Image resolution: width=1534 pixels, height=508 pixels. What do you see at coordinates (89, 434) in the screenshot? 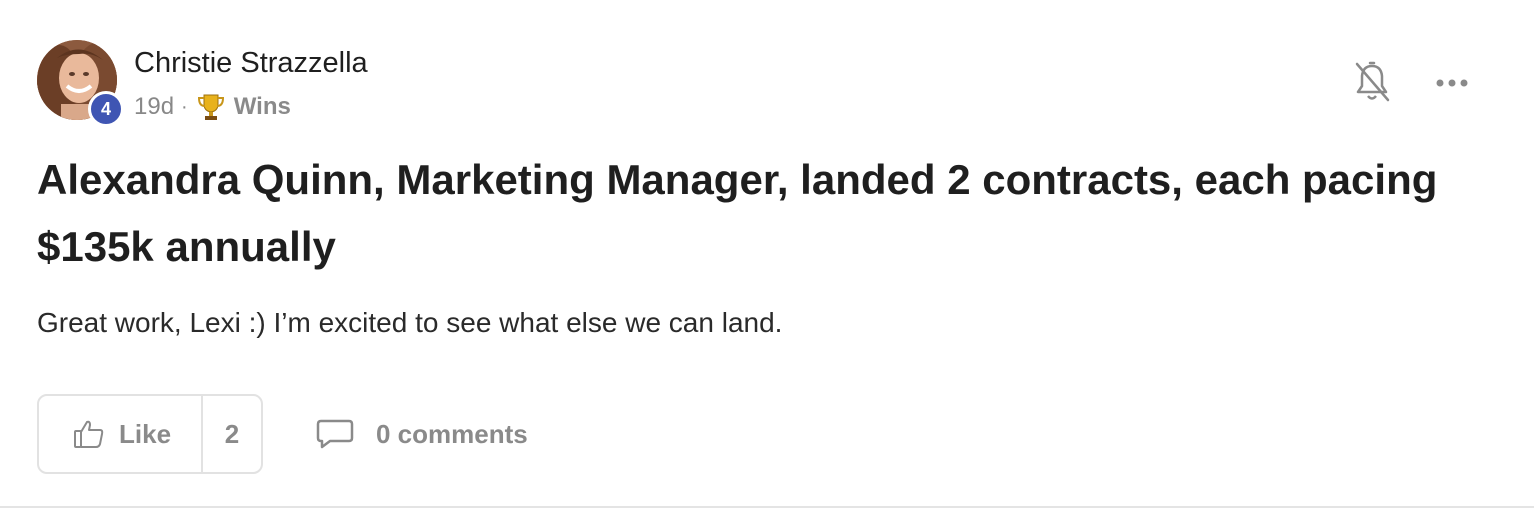
I see `thumbs-up-icon` at bounding box center [89, 434].